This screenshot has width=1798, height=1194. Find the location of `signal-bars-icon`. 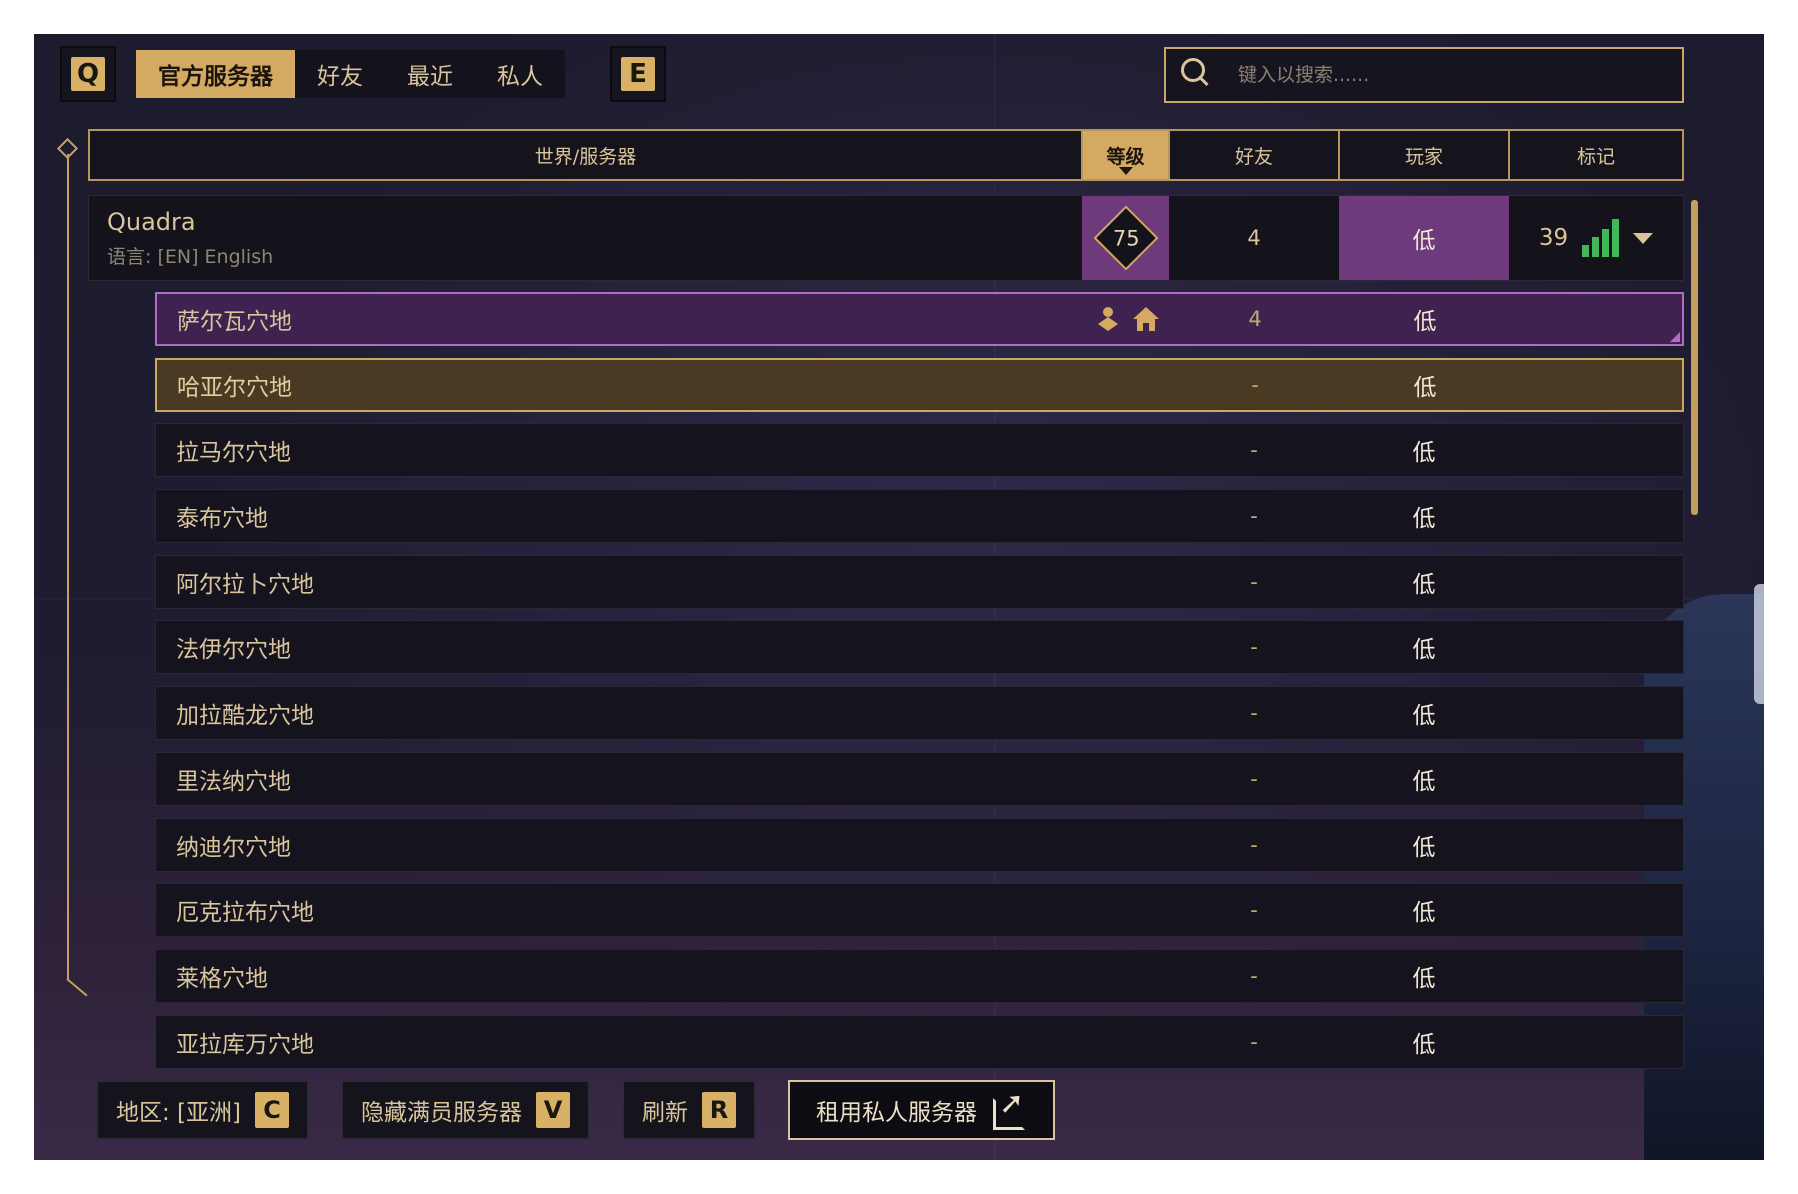

signal-bars-icon is located at coordinates (1601, 238).